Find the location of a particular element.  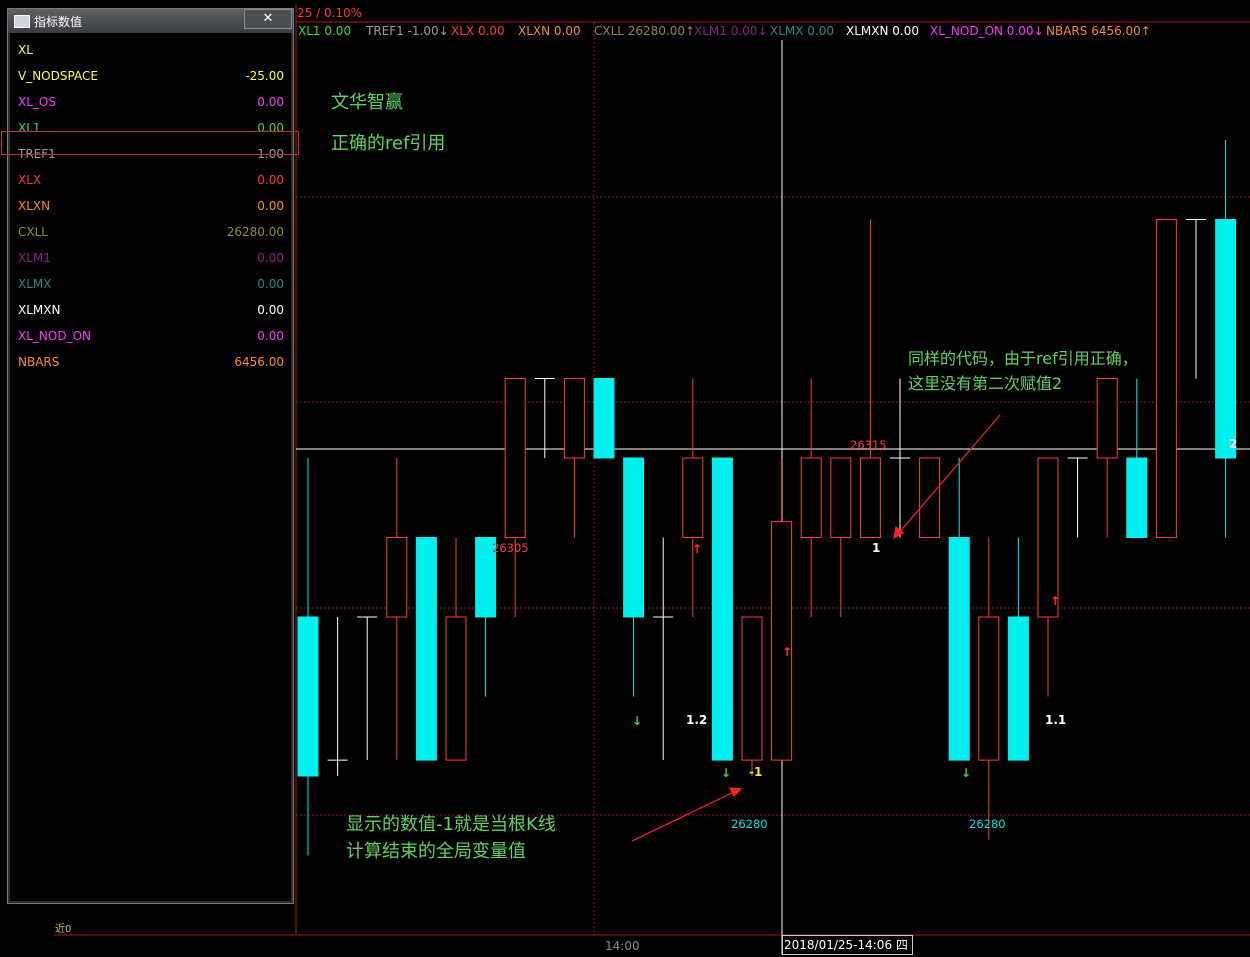

indicator-name: XL is located at coordinates (25, 50).